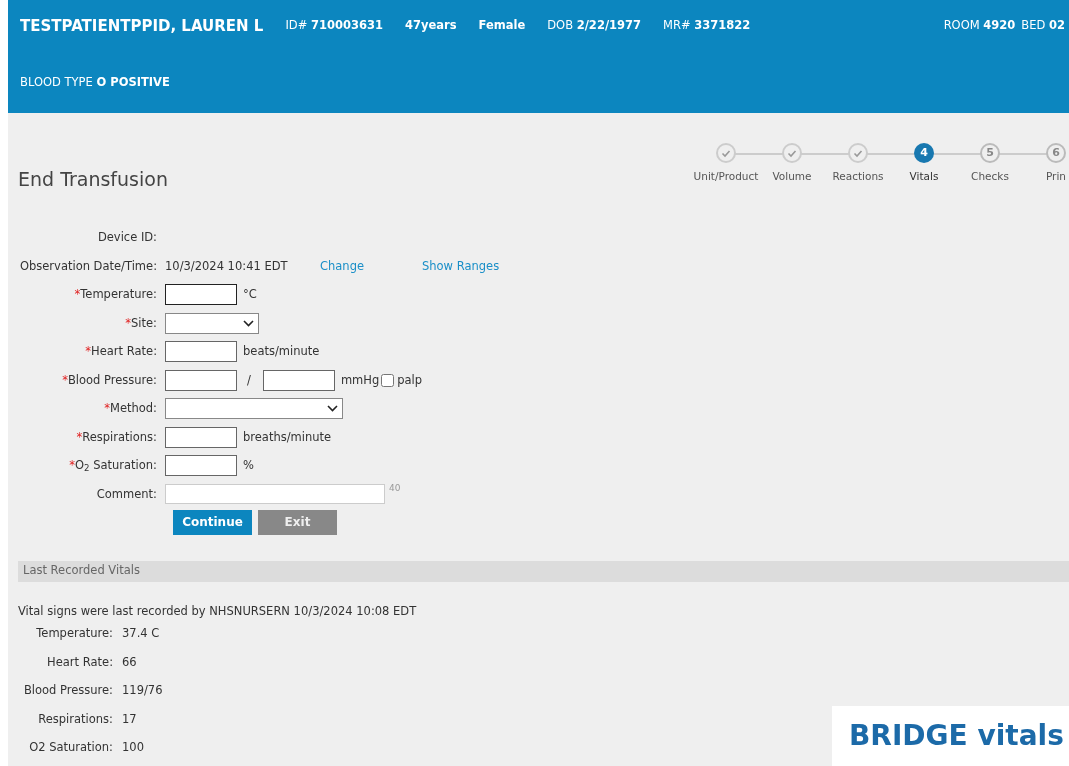 Image resolution: width=1069 pixels, height=766 pixels. I want to click on unit-label: beats/minute, so click(281, 352).